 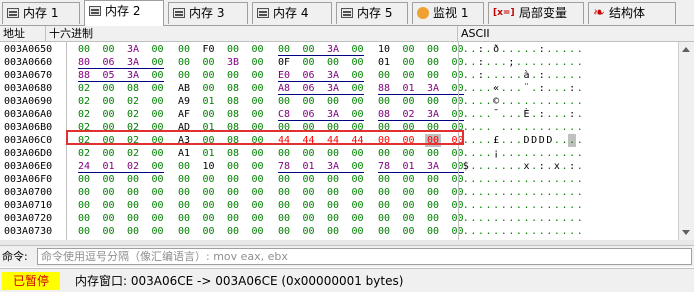 I want to click on hex-column-header: 十六进制, so click(x=252, y=33).